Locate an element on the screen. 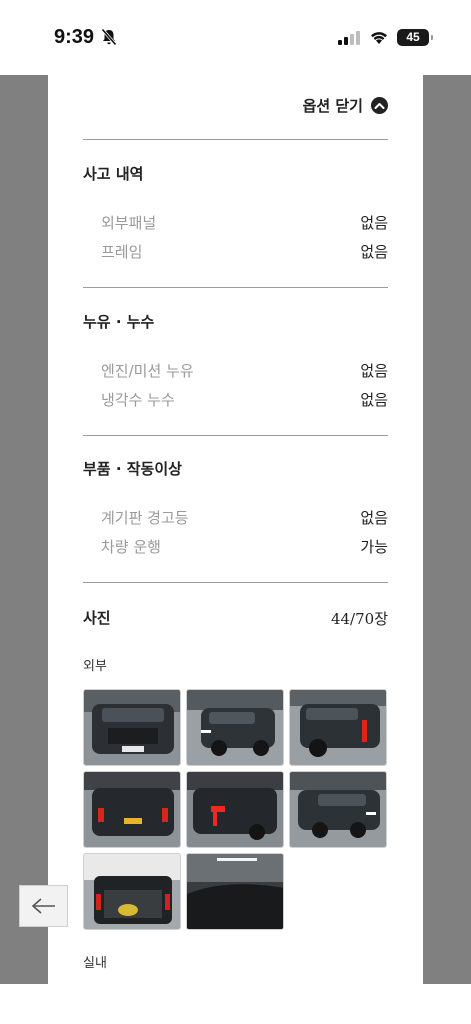 This screenshot has height=1024, width=471. row-value-exterior-panel: 없음 is located at coordinates (374, 223).